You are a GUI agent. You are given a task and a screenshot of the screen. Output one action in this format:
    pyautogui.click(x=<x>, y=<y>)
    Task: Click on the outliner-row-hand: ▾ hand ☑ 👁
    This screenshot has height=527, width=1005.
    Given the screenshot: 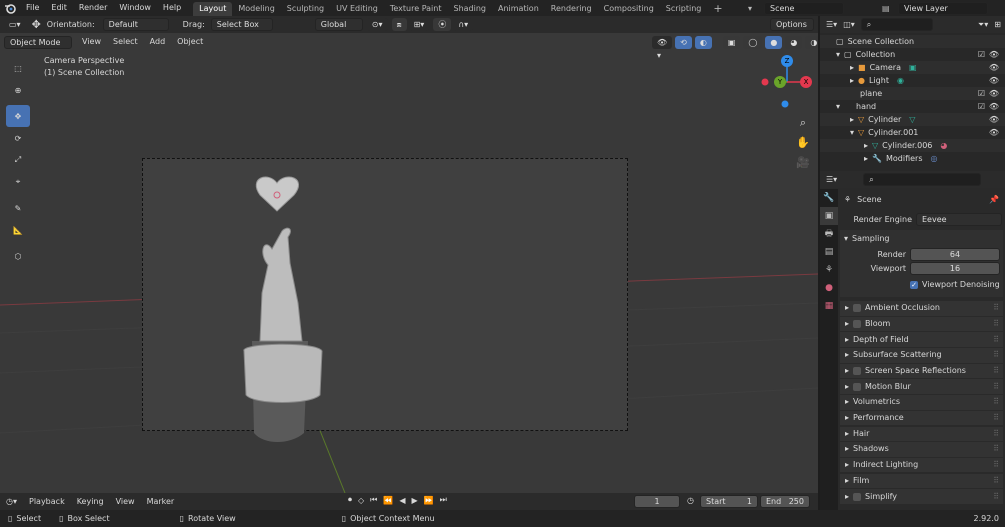 What is the action you would take?
    pyautogui.click(x=912, y=106)
    